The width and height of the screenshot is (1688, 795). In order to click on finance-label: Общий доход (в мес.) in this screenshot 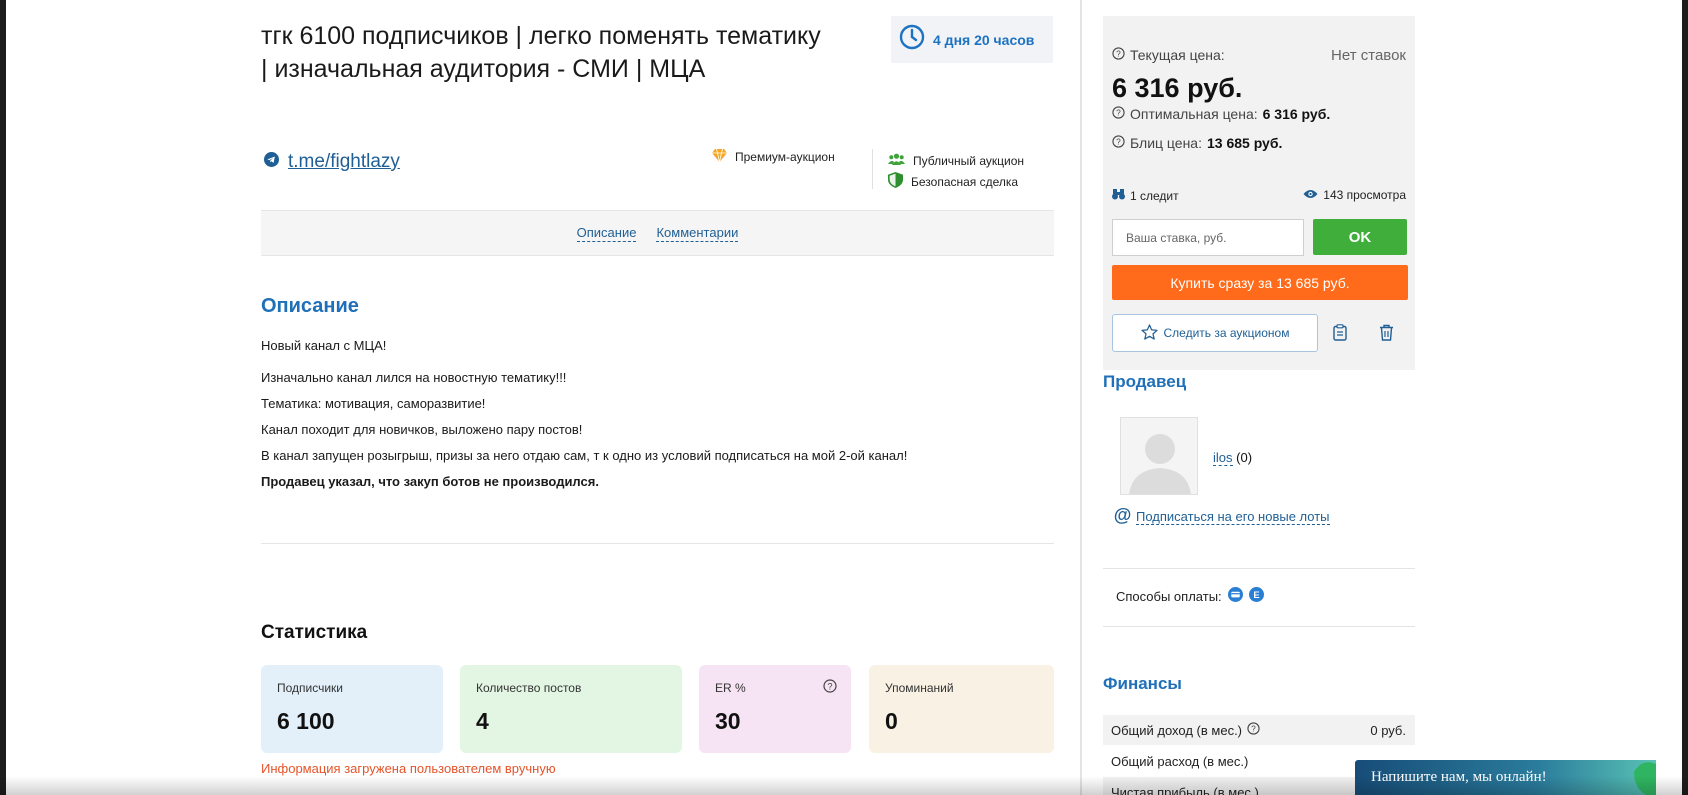, I will do `click(1177, 730)`.